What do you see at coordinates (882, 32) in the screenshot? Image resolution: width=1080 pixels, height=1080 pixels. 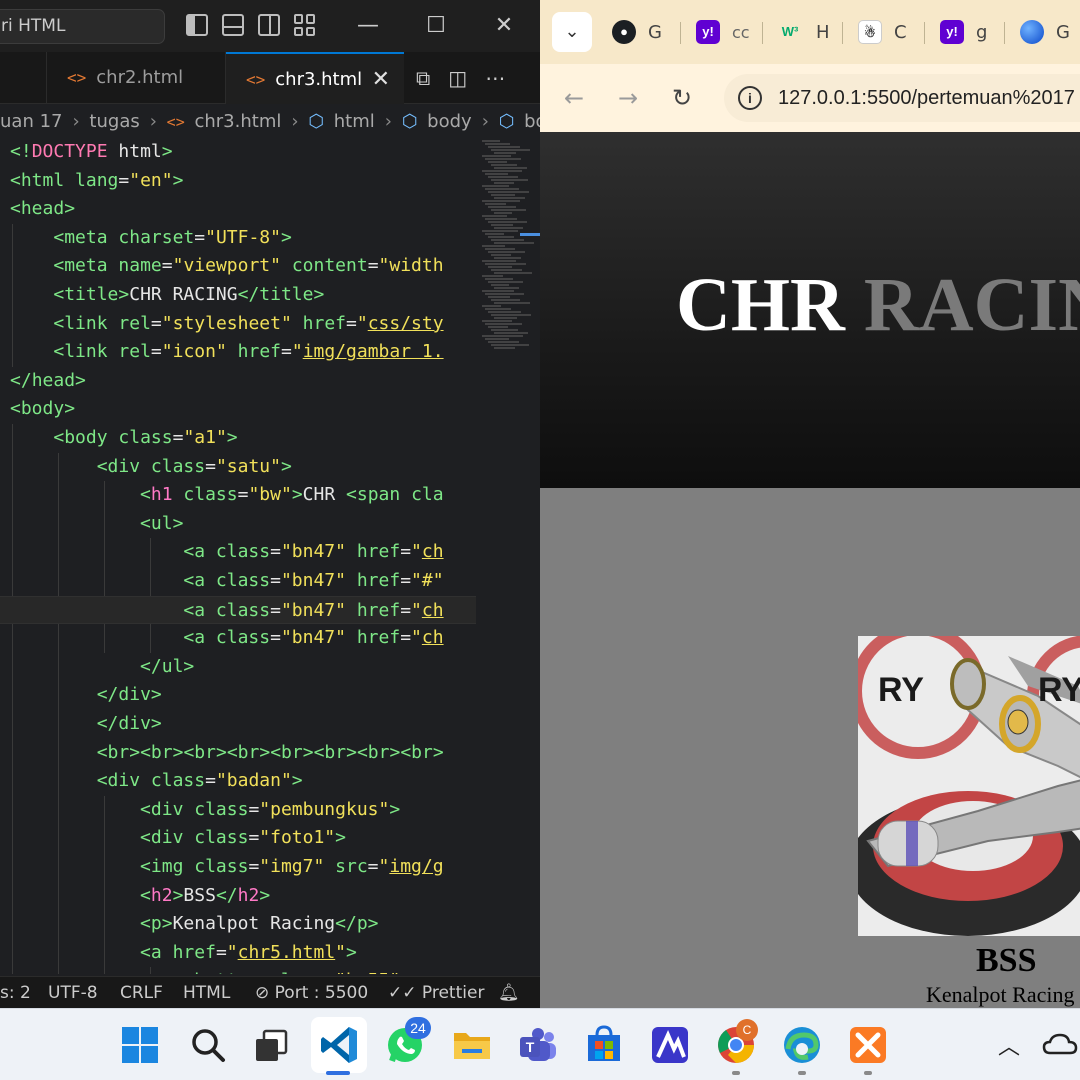 I see `browser-tab: ☃ C` at bounding box center [882, 32].